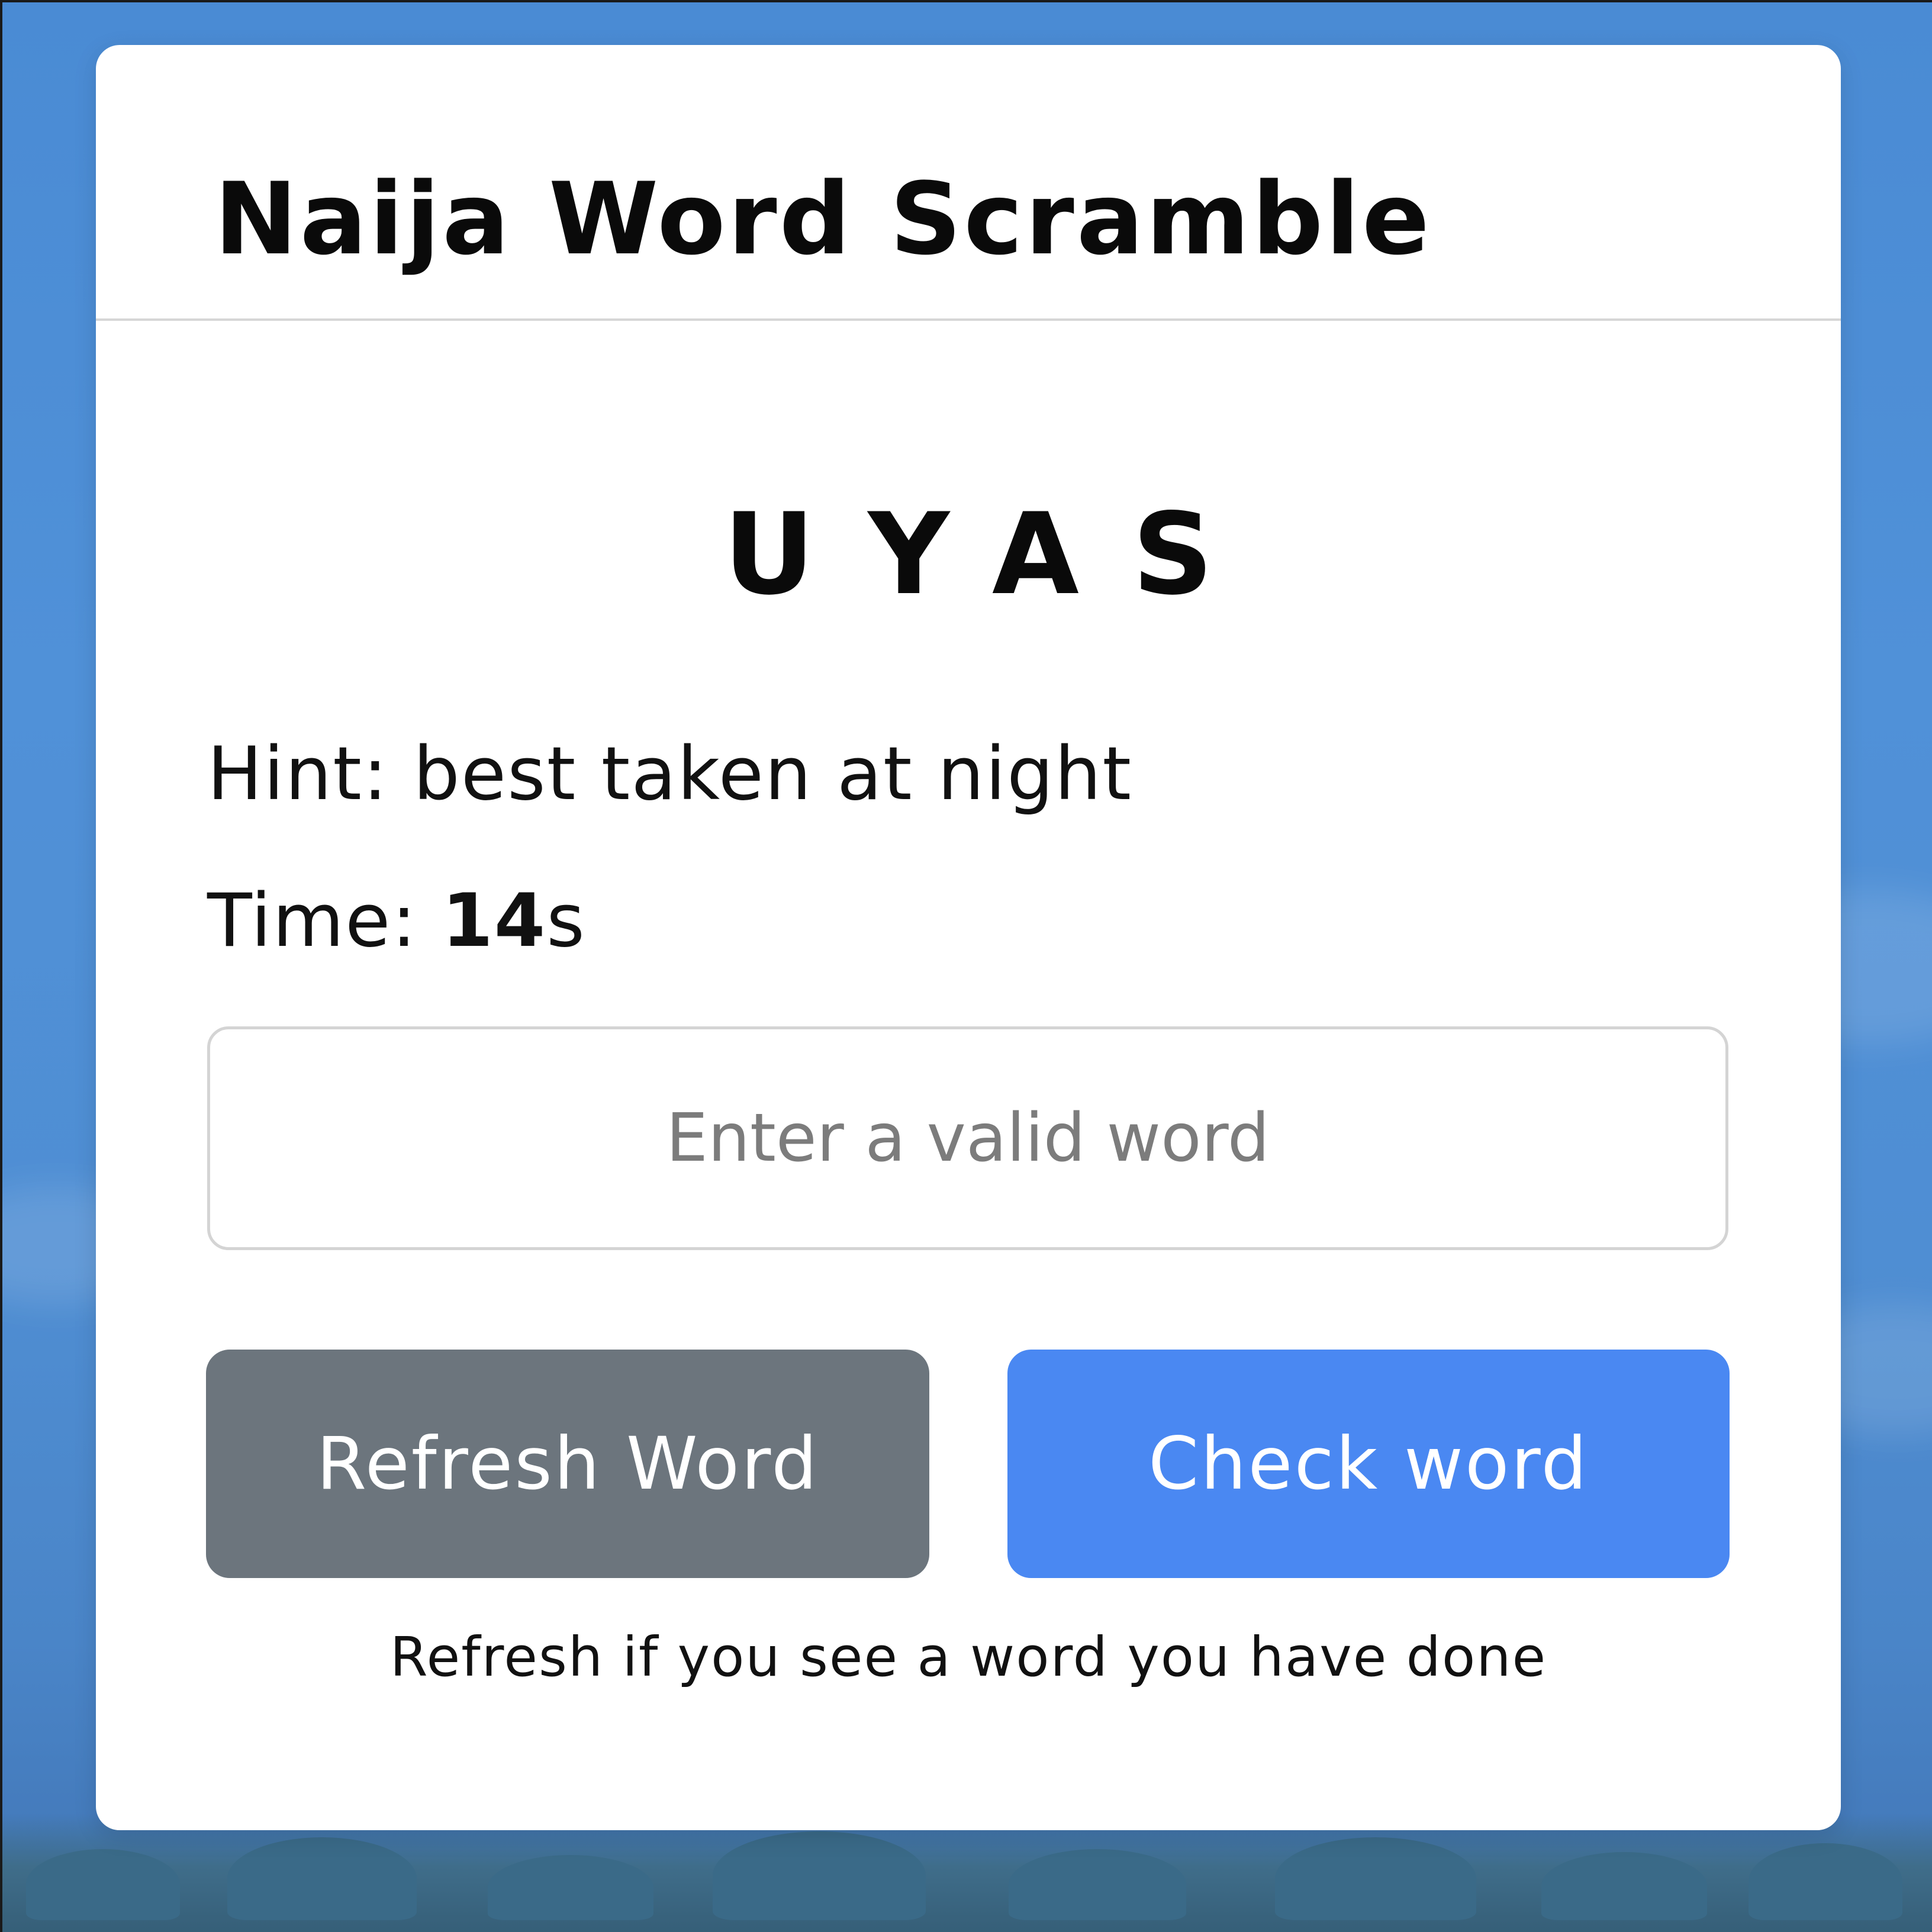  What do you see at coordinates (567, 1464) in the screenshot?
I see `refresh-word-button: Refresh Word` at bounding box center [567, 1464].